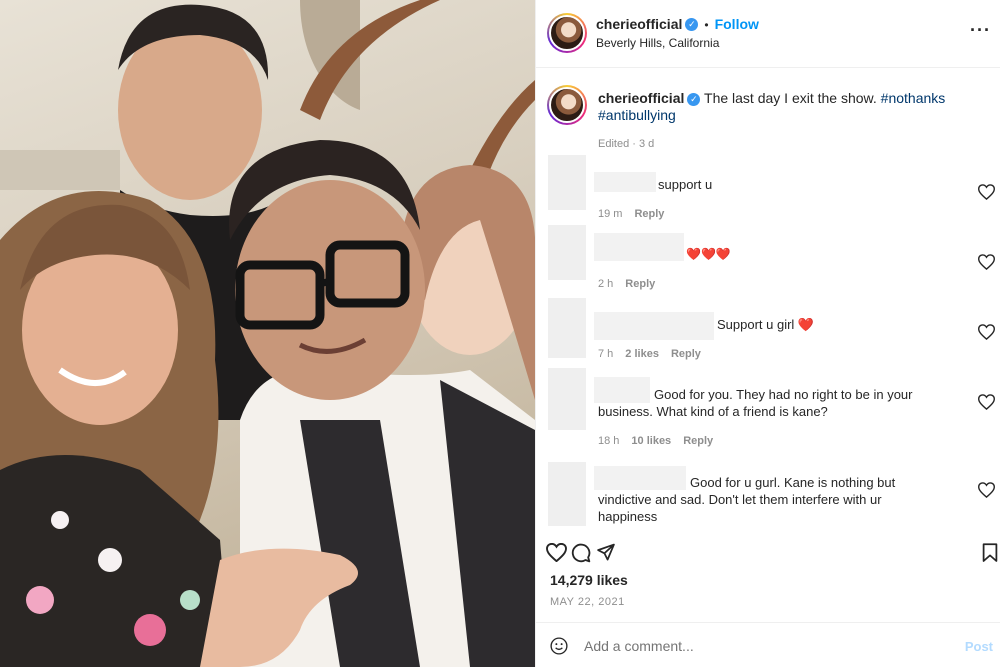 Image resolution: width=1000 pixels, height=667 pixels. What do you see at coordinates (581, 553) in the screenshot?
I see `comment-icon` at bounding box center [581, 553].